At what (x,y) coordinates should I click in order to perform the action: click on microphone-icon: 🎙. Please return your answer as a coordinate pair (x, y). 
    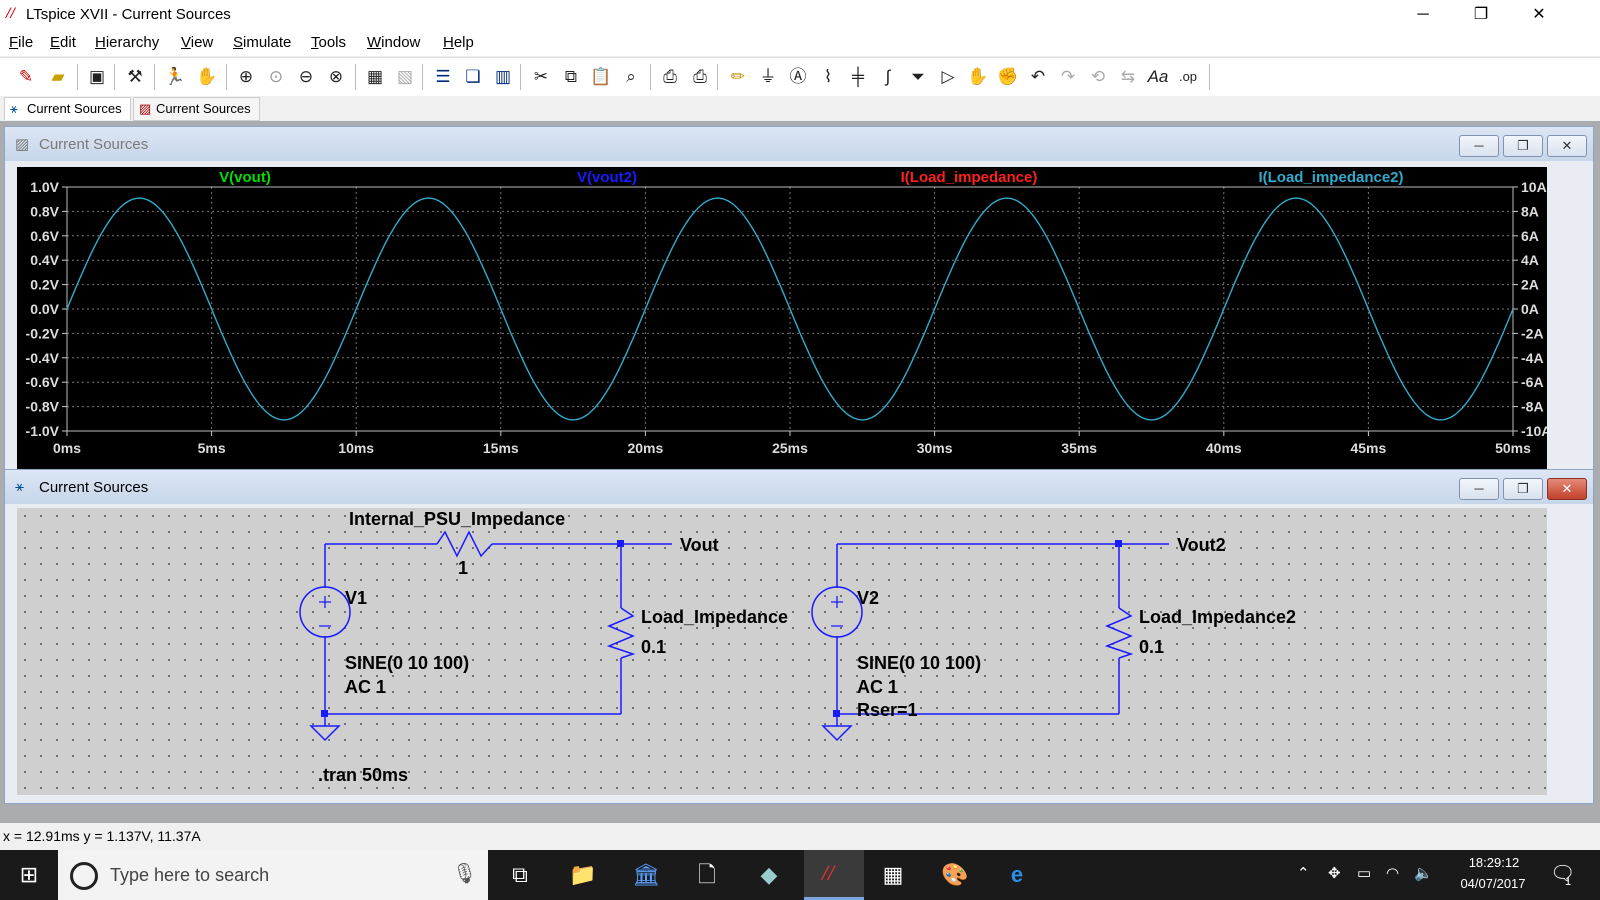
    Looking at the image, I should click on (464, 873).